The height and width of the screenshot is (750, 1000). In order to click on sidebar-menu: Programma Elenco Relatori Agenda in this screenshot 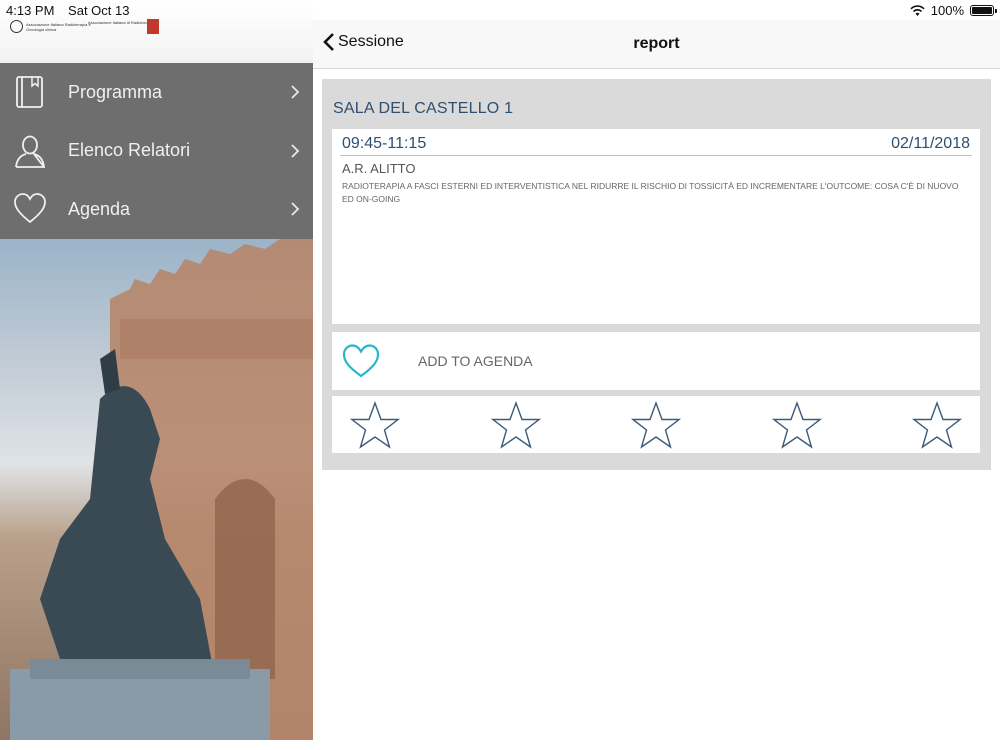, I will do `click(156, 151)`.